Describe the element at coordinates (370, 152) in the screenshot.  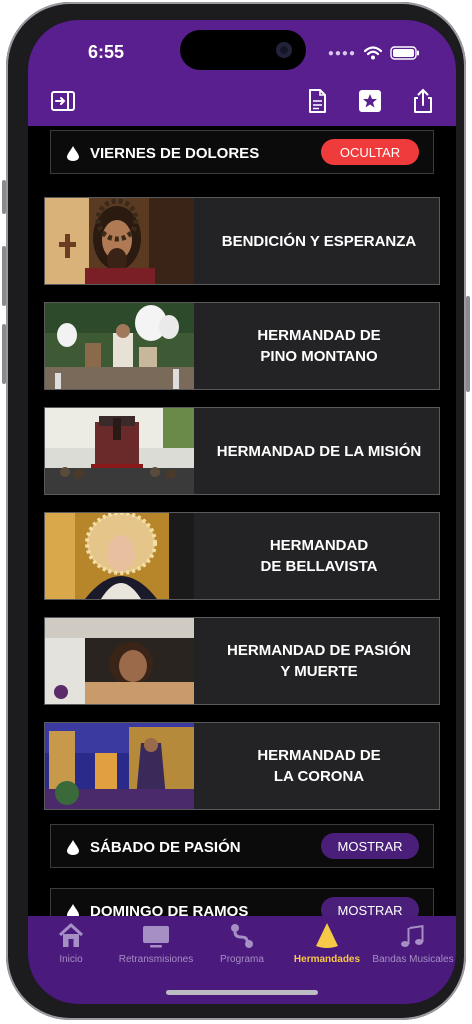
I see `ocultar-button: OCULTAR` at that location.